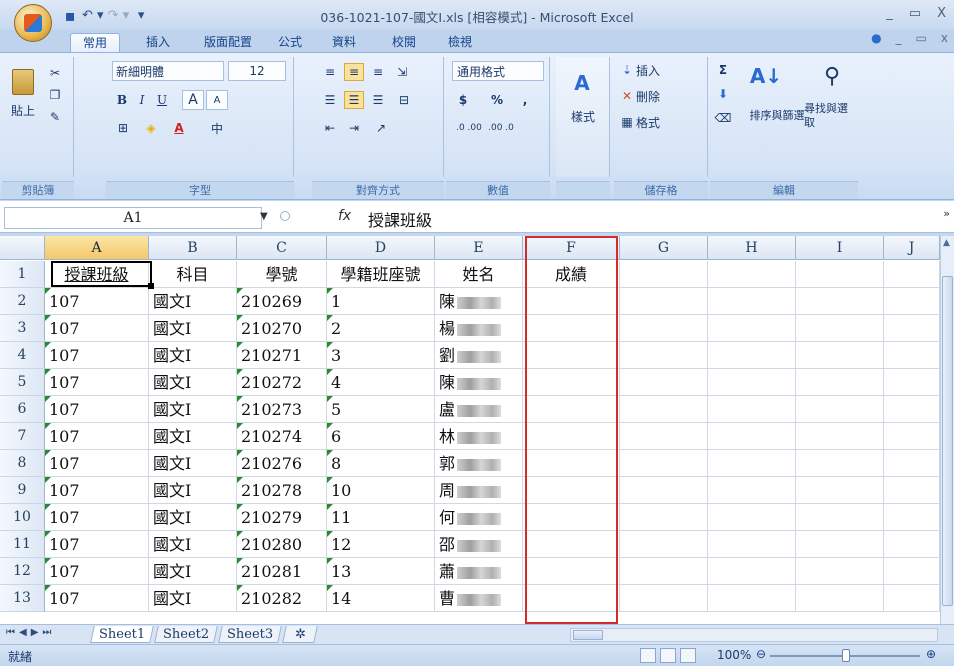  I want to click on row-header: 9, so click(22, 490).